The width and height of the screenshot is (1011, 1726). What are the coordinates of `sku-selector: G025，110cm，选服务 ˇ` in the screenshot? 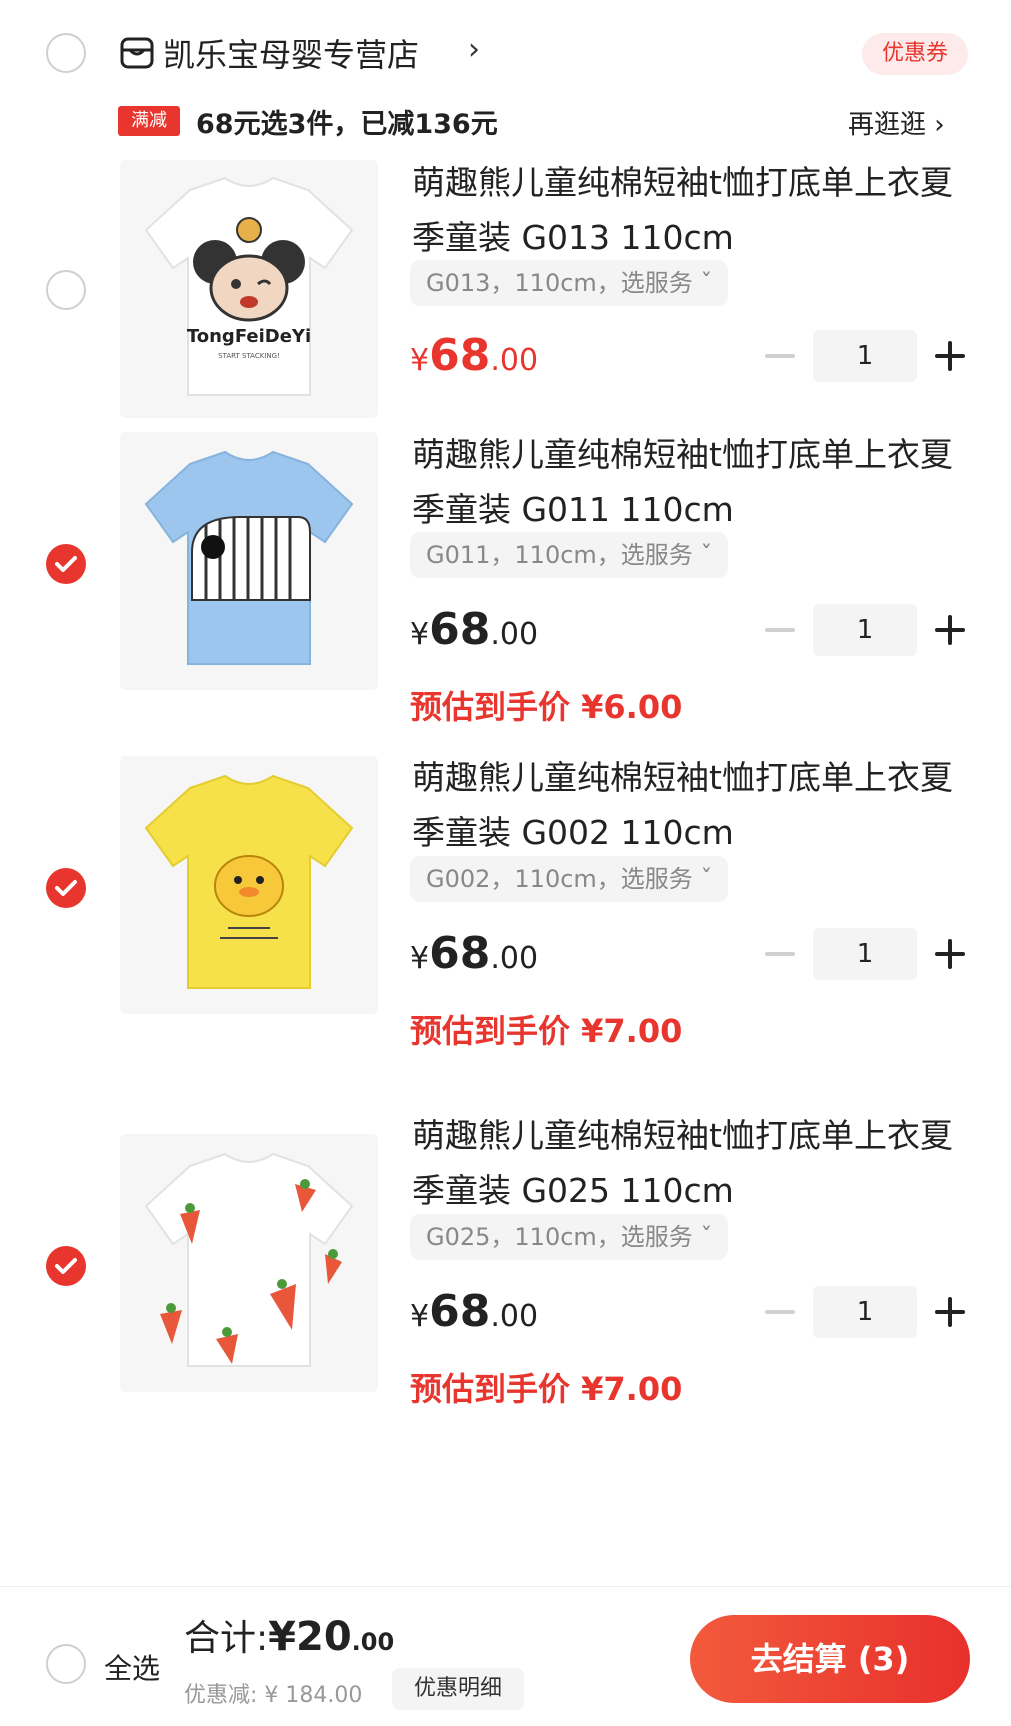 It's located at (569, 1237).